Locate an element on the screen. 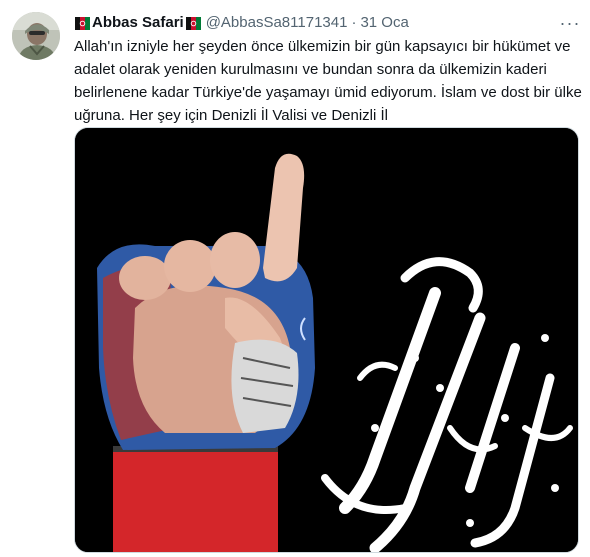  tweet-header: Abbas Safari @AbbasSa81171341 · 31 Oca is located at coordinates (241, 23).